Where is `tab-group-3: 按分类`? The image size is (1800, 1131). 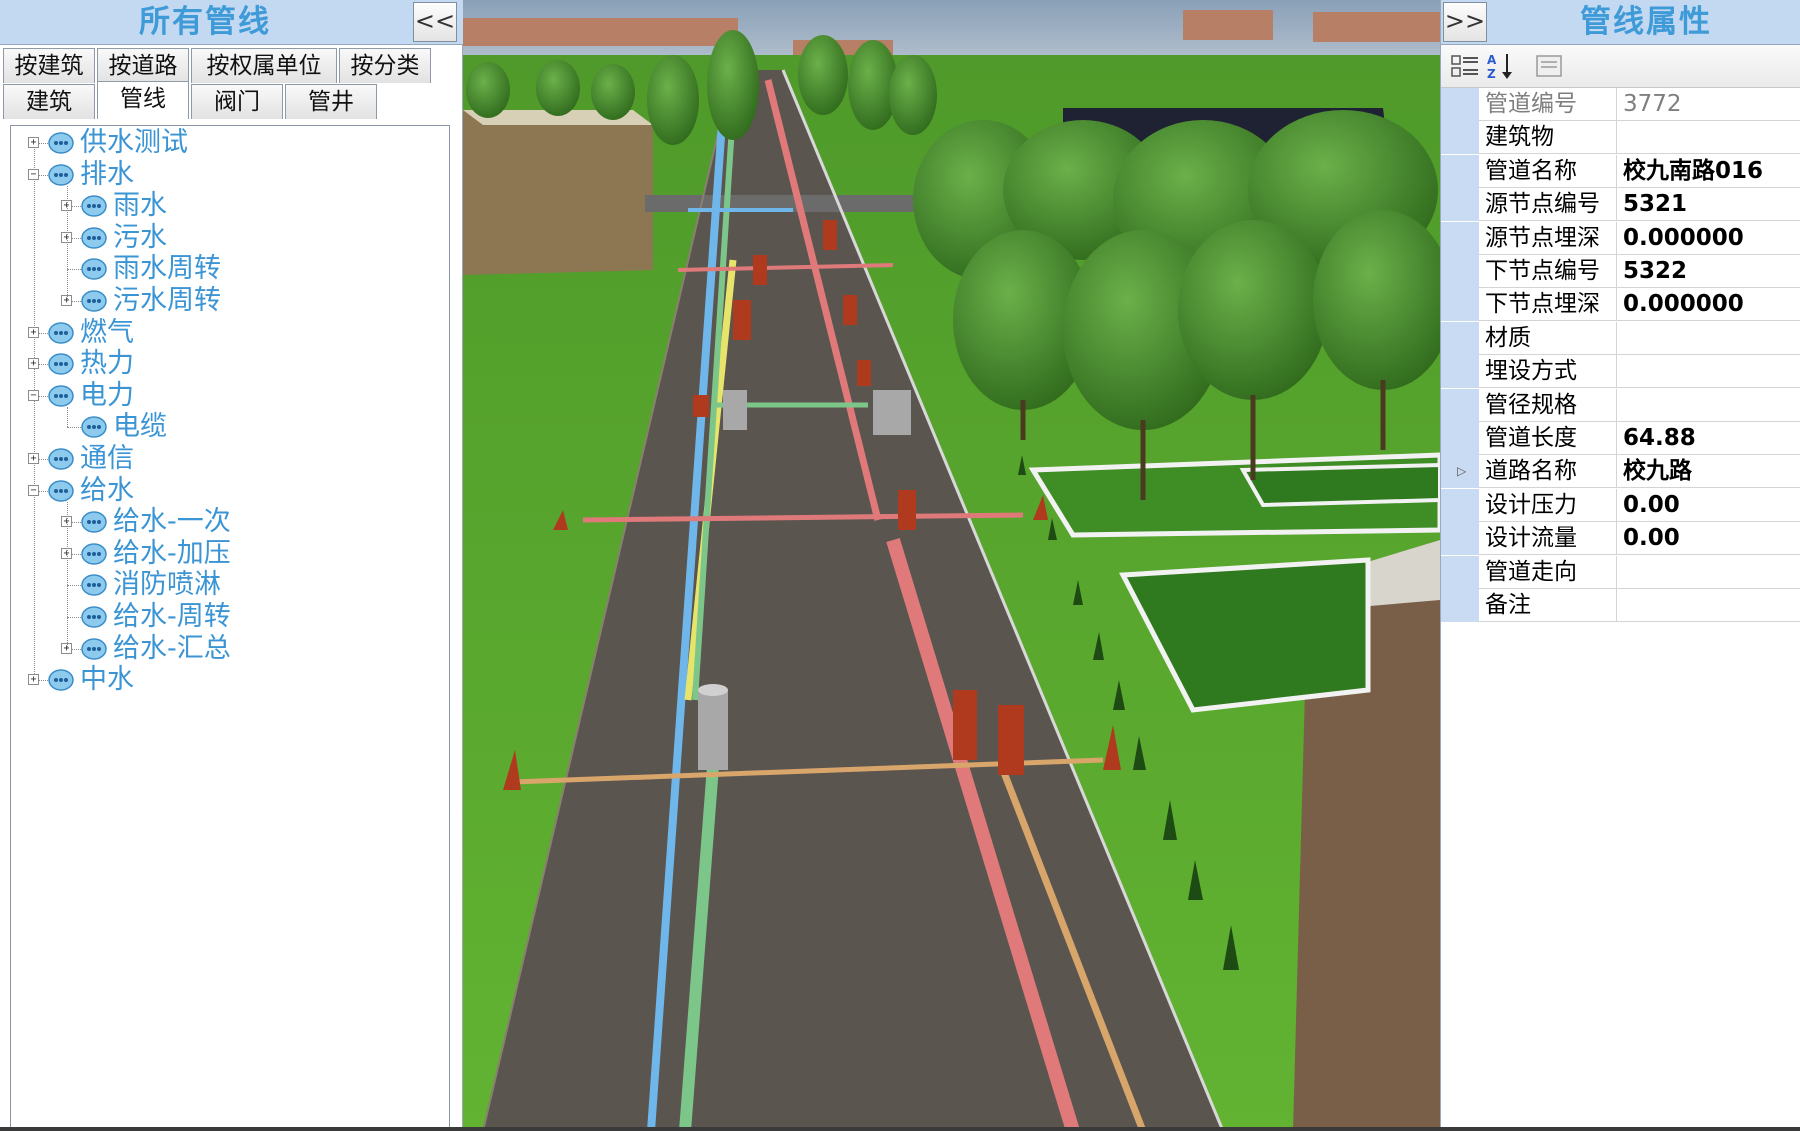
tab-group-3: 按分类 is located at coordinates (385, 65).